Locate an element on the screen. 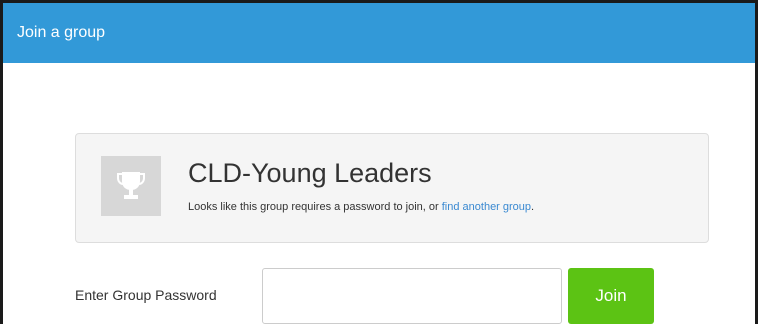 This screenshot has height=324, width=764. password-label: Enter Group Password is located at coordinates (146, 295).